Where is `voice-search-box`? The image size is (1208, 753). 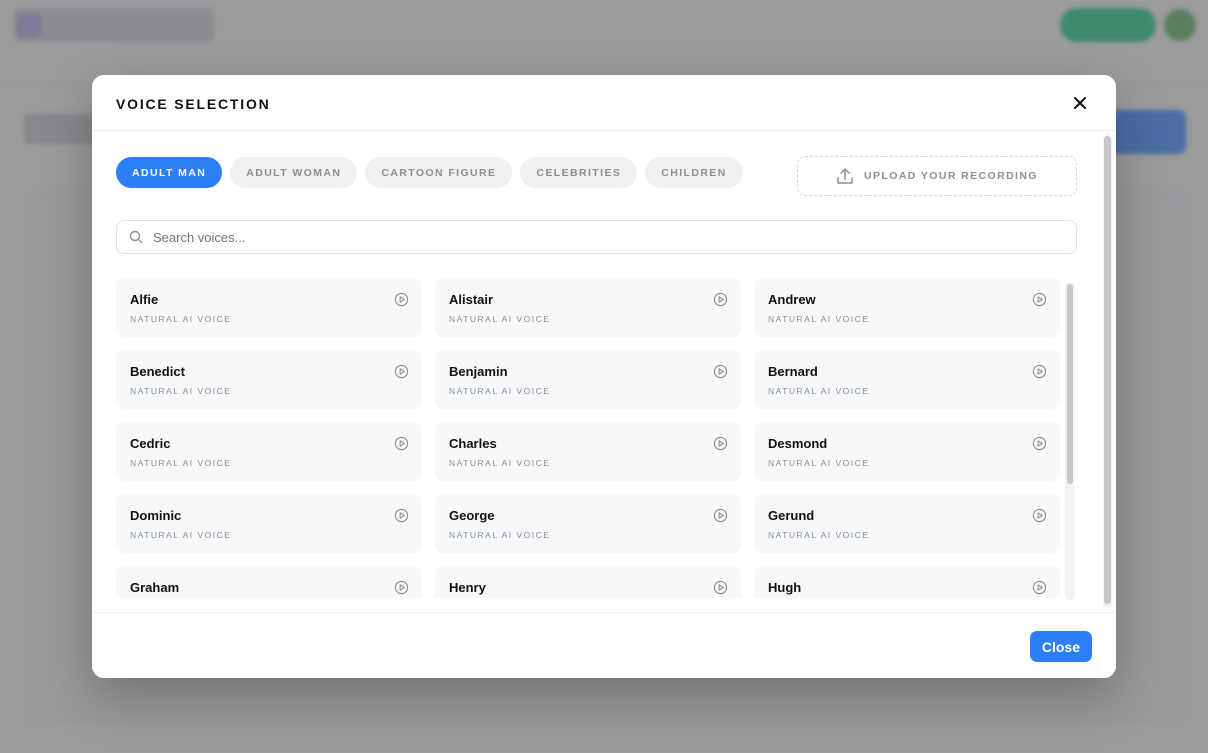
voice-search-box is located at coordinates (596, 237).